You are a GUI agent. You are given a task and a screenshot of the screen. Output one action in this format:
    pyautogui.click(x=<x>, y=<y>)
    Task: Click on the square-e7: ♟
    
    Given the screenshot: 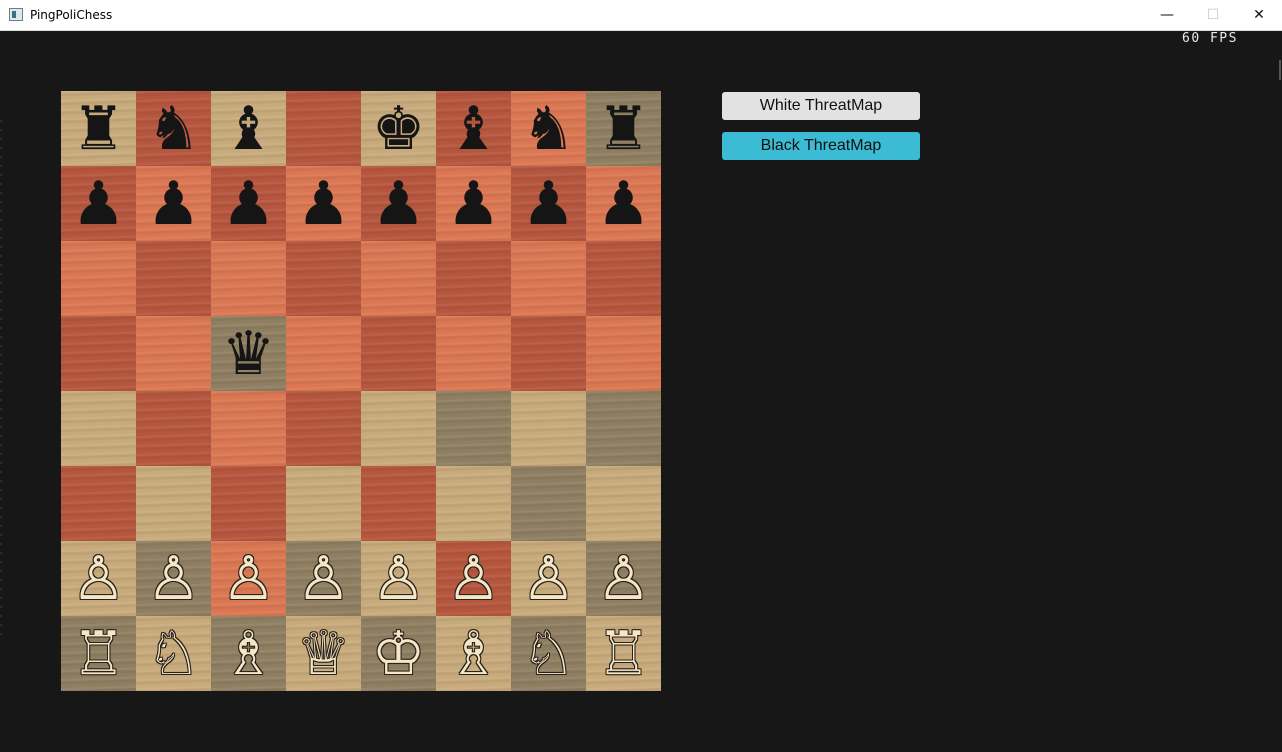 What is the action you would take?
    pyautogui.click(x=398, y=203)
    